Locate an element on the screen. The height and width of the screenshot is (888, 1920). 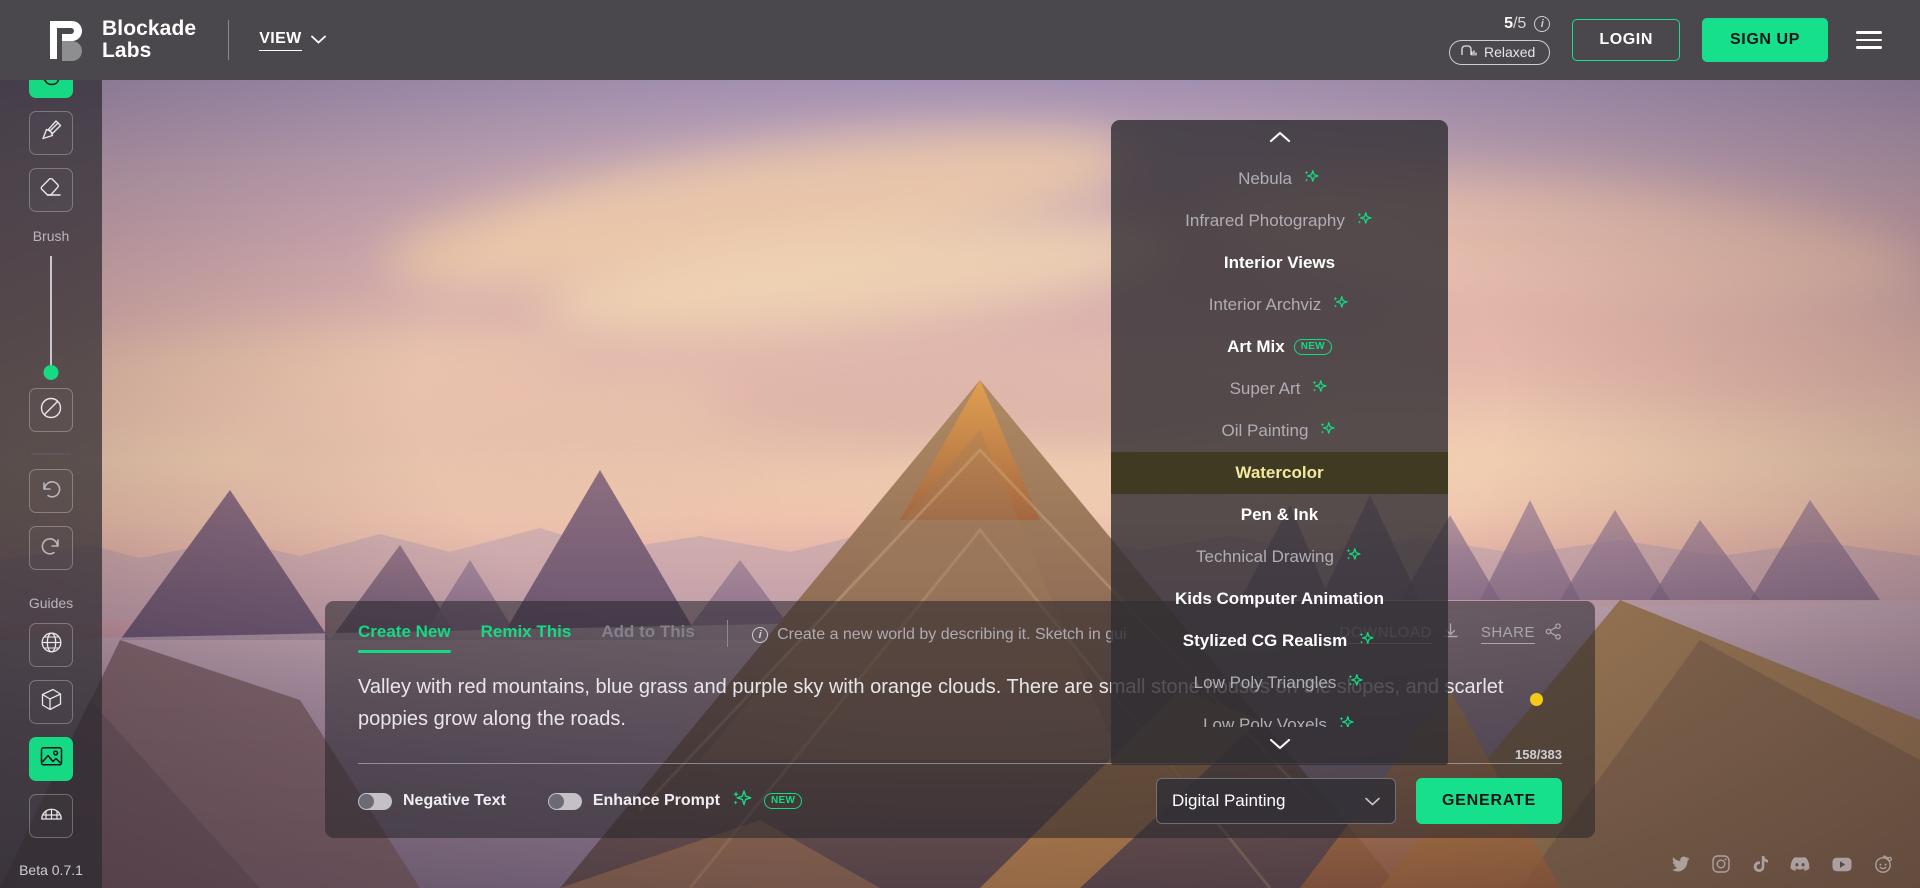
style-option-label: Art Mix is located at coordinates (1256, 346).